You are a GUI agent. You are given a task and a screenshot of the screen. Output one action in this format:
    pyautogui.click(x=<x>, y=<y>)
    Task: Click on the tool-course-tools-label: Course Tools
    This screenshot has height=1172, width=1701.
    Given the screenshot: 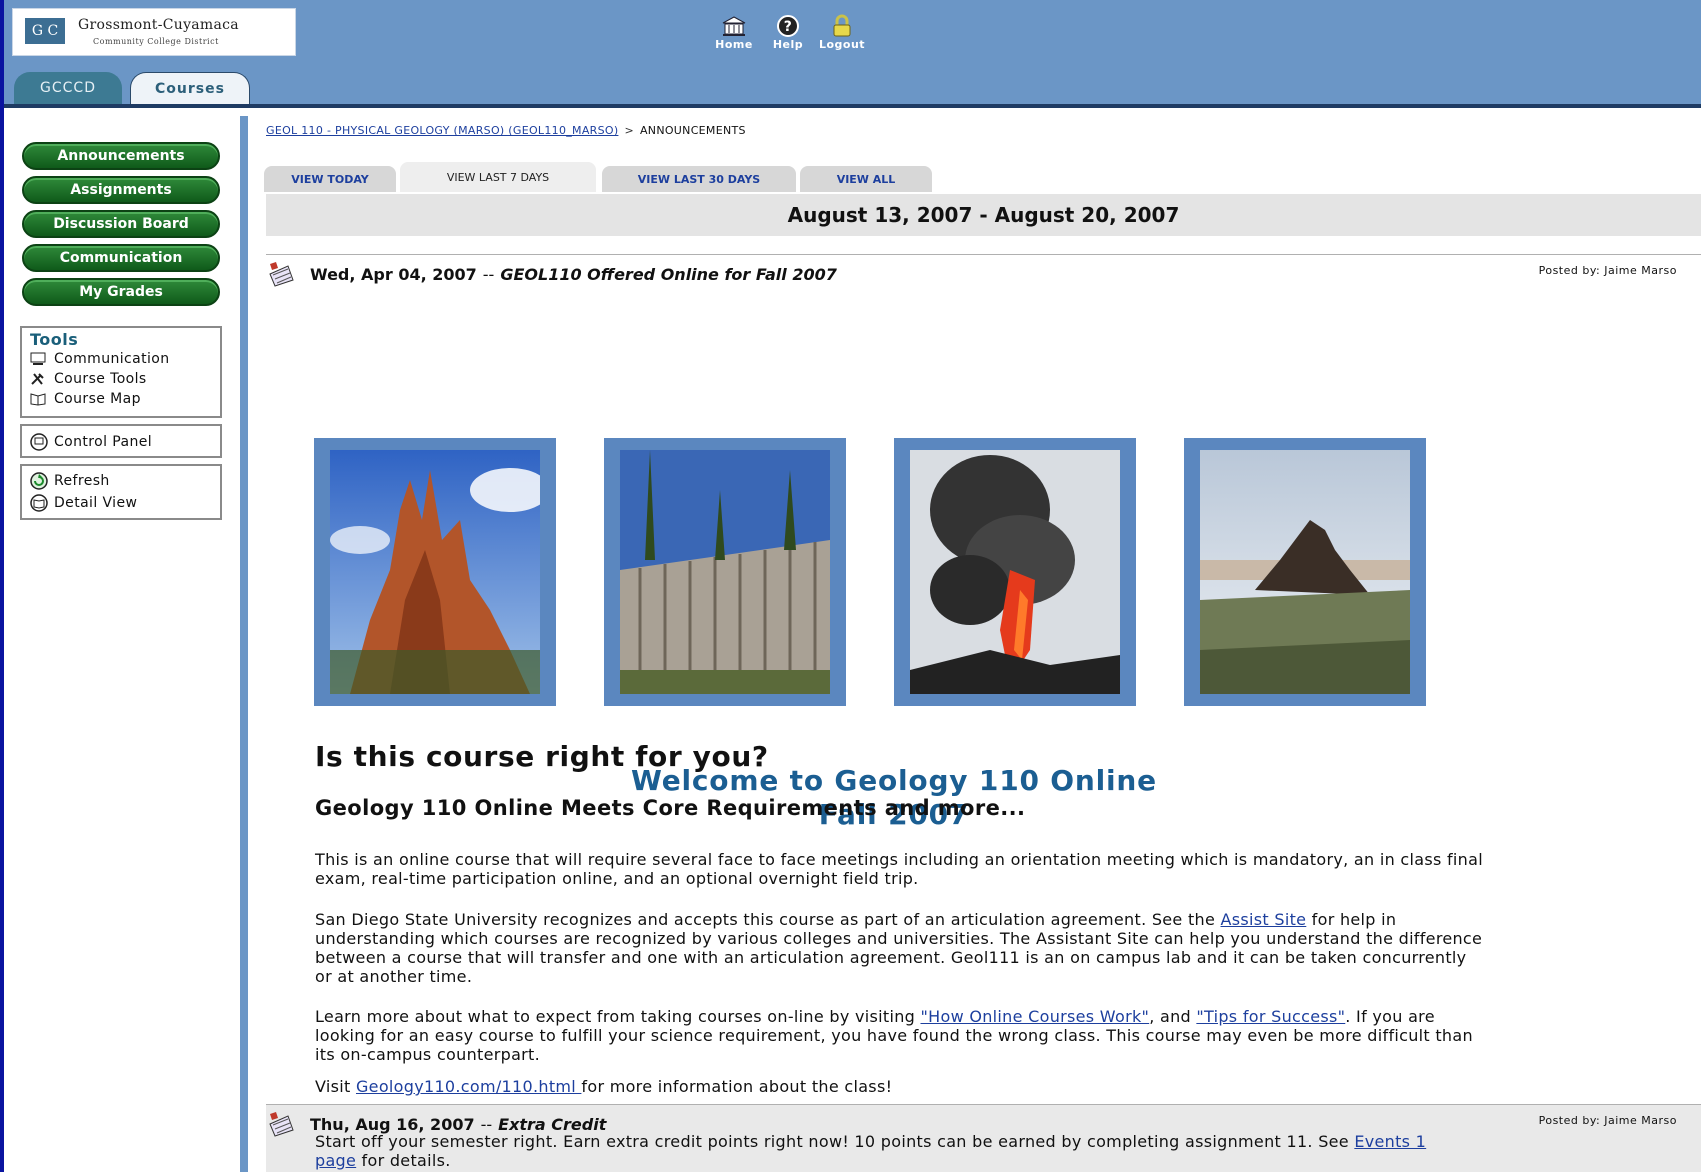 What is the action you would take?
    pyautogui.click(x=100, y=379)
    